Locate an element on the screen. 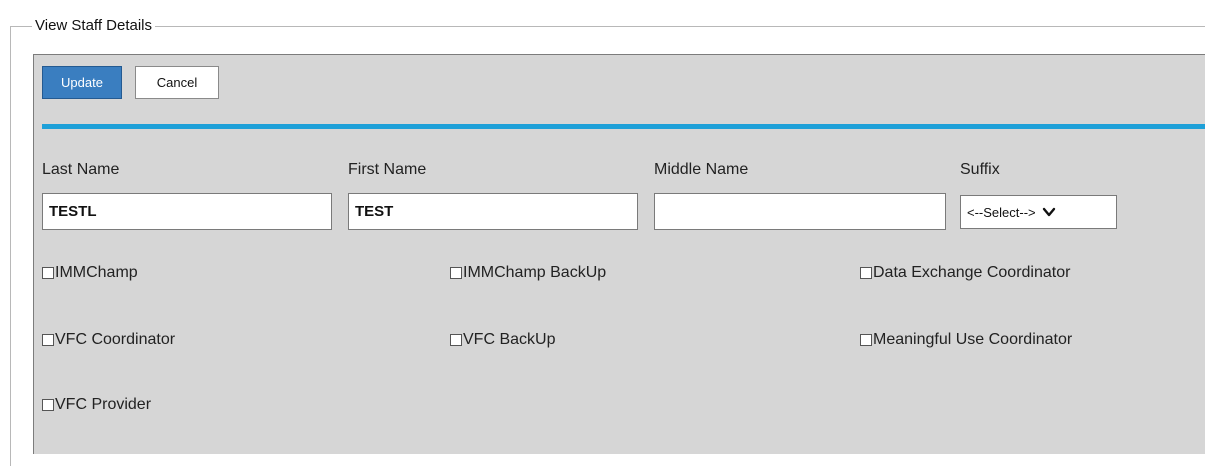 The image size is (1205, 466). vfc-coordinator-label: VFC Coordinator is located at coordinates (115, 339).